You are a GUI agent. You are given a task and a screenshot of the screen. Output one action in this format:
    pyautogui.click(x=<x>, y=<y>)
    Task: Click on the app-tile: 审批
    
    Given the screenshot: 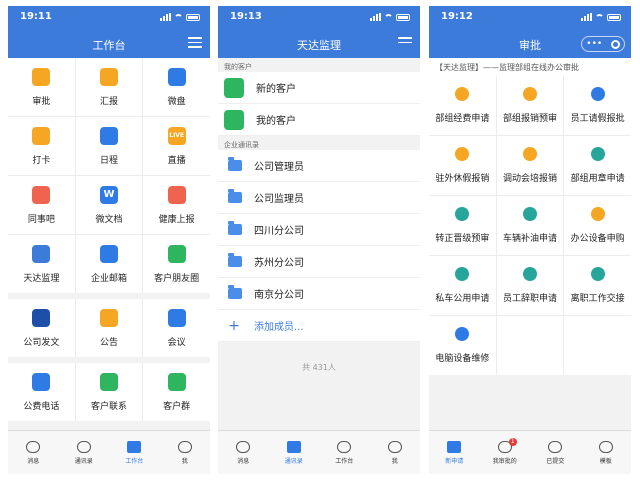 What is the action you would take?
    pyautogui.click(x=41, y=87)
    